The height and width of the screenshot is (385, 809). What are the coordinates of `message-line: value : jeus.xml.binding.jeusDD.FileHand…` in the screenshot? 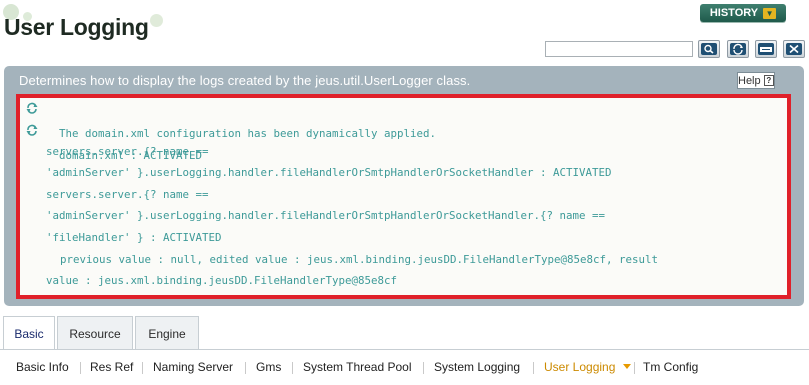 It's located at (222, 280).